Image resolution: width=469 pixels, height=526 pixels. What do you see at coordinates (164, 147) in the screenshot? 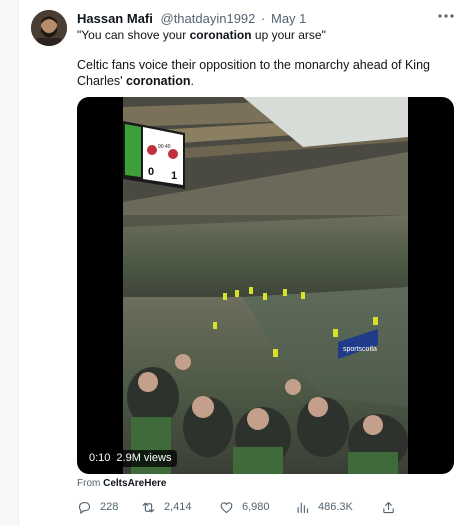
I see `scoreboard-clock: 90:40` at bounding box center [164, 147].